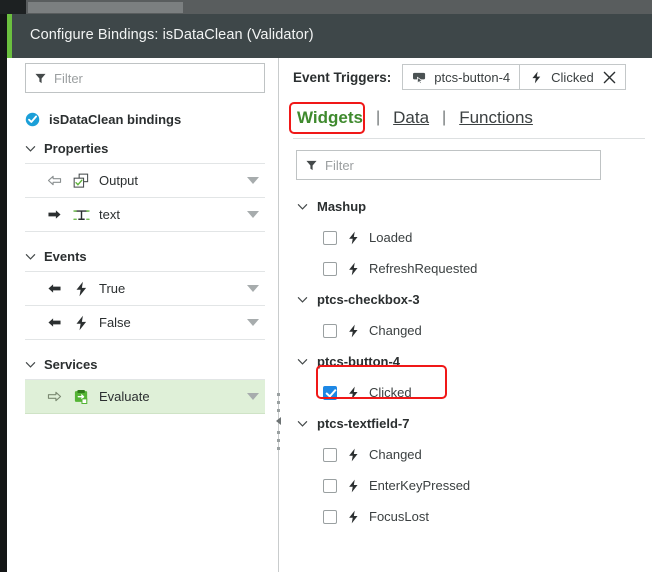 Image resolution: width=652 pixels, height=572 pixels. Describe the element at coordinates (145, 149) in the screenshot. I see `group-properties: Properties` at that location.